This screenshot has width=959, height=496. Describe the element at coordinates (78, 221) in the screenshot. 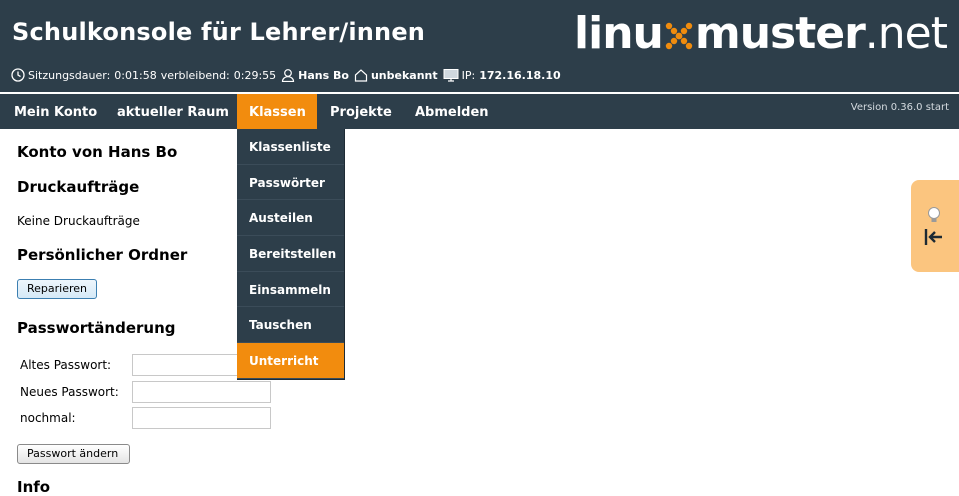

I see `print-jobs-empty: Keine Druckaufträge` at that location.